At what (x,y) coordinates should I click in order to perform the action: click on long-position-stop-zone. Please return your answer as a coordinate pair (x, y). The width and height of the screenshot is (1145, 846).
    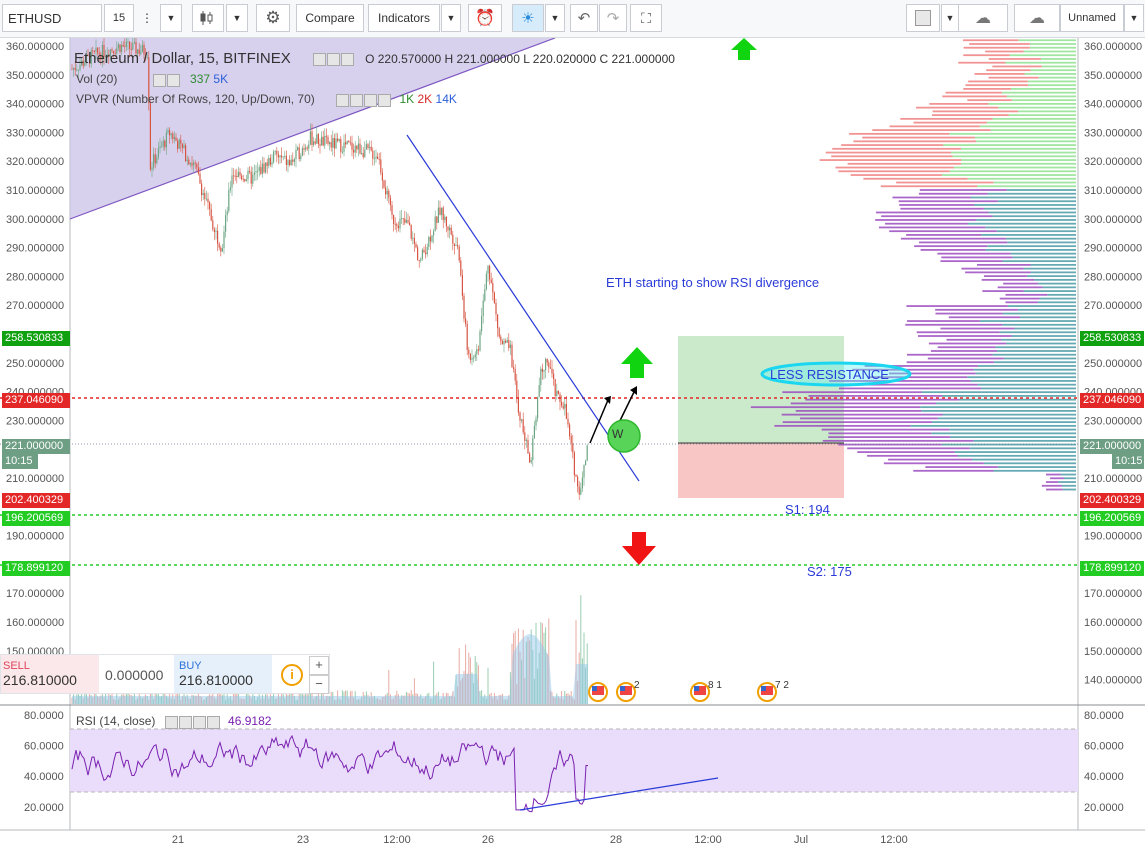
    Looking at the image, I should click on (761, 470).